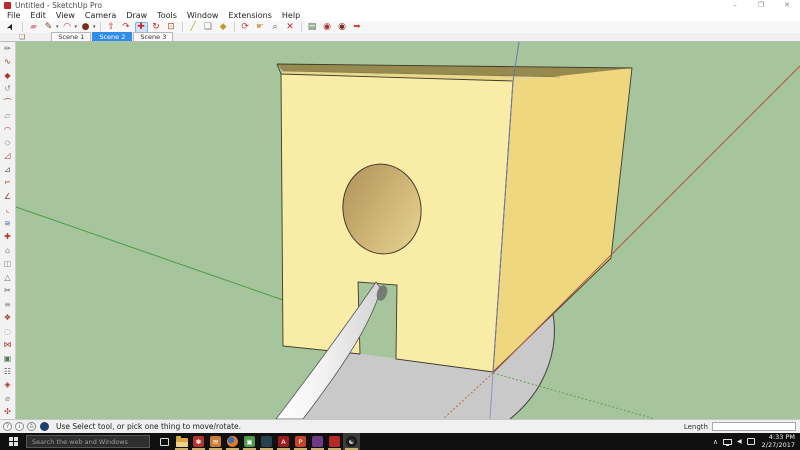 The height and width of the screenshot is (450, 800). Describe the element at coordinates (7, 426) in the screenshot. I see `geolocation-icon: ?` at that location.